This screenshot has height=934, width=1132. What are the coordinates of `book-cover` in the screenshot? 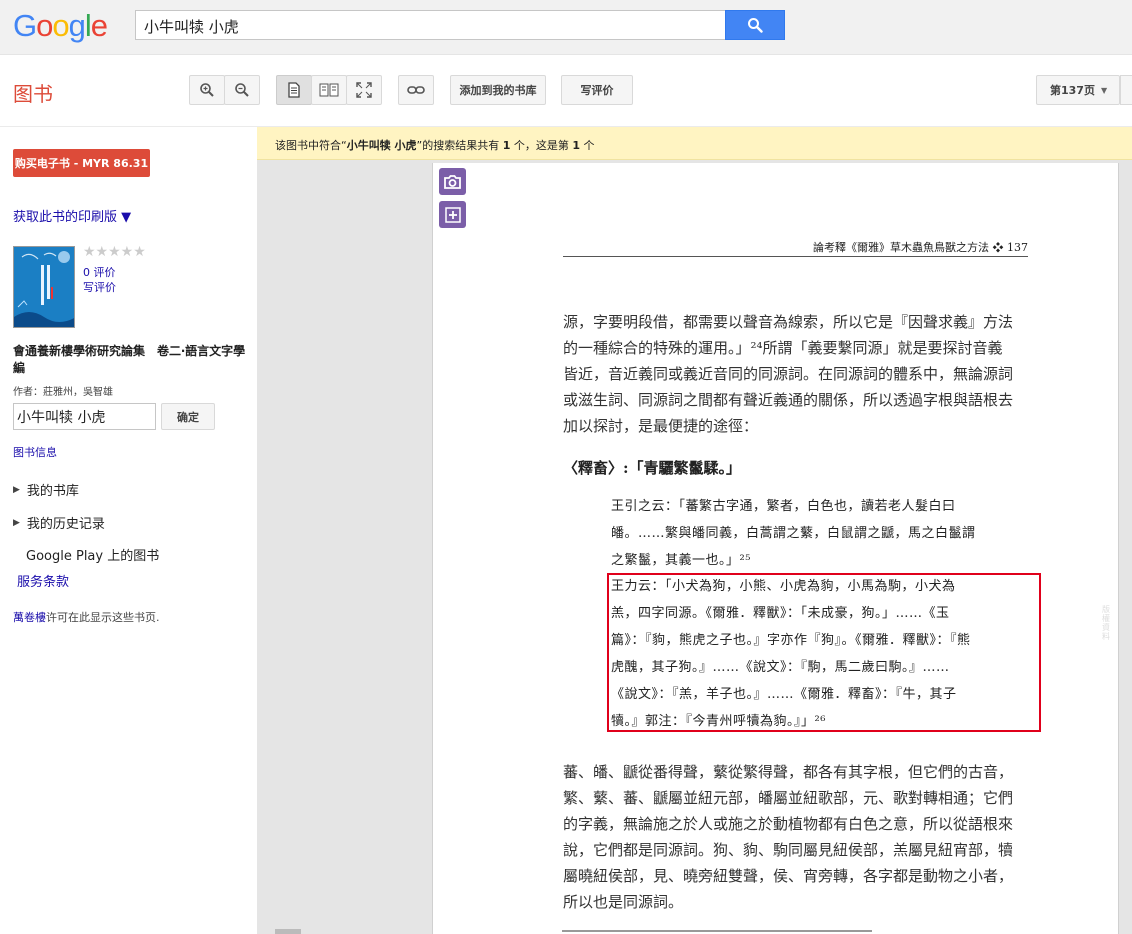 It's located at (44, 287).